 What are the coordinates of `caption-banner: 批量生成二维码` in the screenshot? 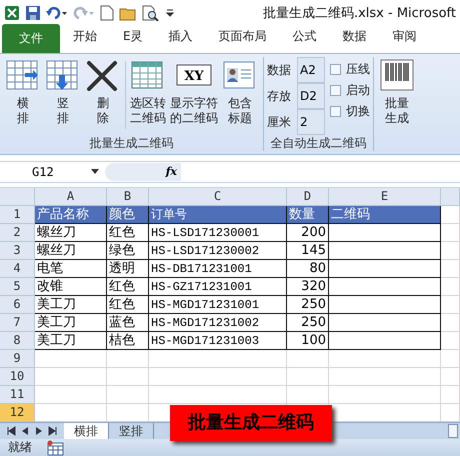 It's located at (251, 423).